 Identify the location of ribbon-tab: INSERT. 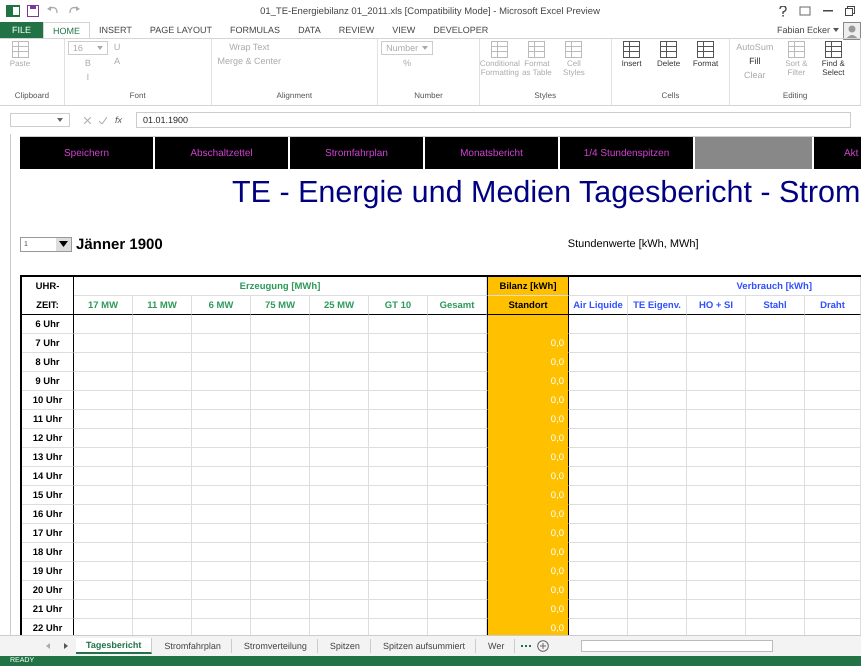
(115, 30).